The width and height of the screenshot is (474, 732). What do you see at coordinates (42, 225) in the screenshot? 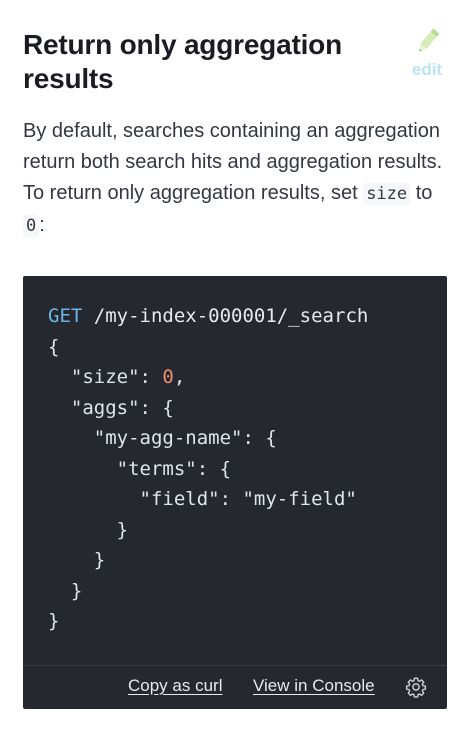
I see `intro-text-end: :` at bounding box center [42, 225].